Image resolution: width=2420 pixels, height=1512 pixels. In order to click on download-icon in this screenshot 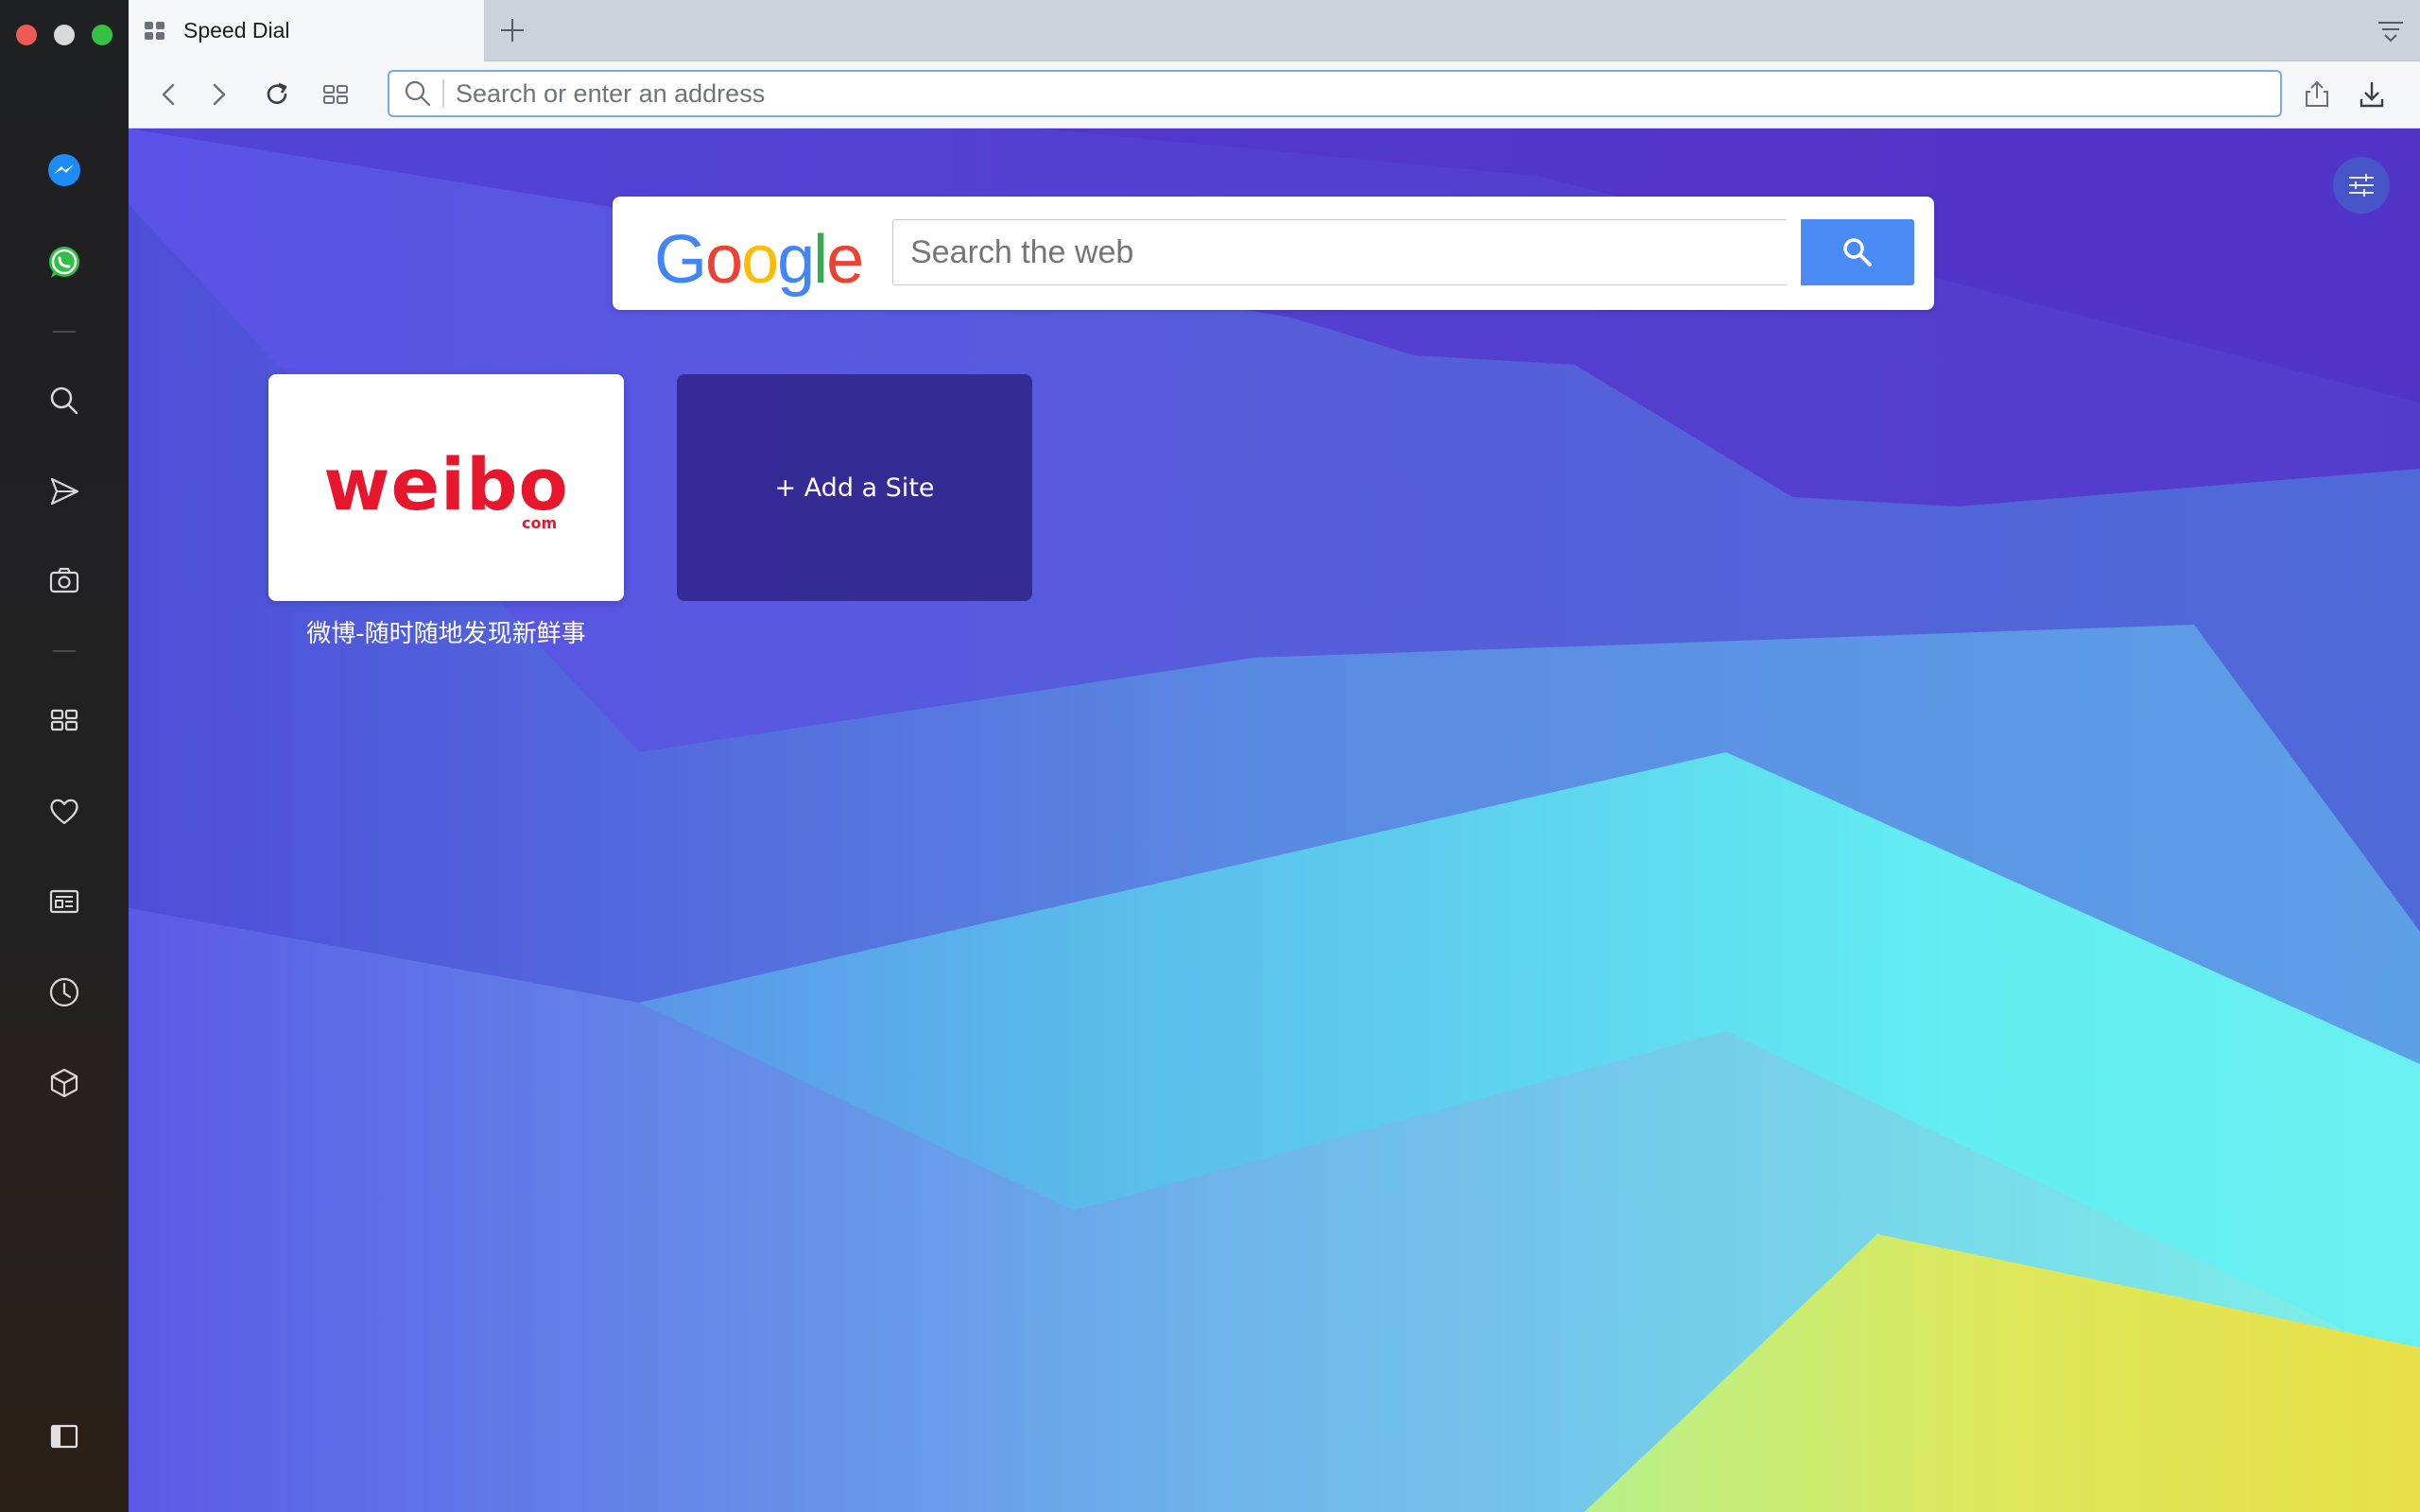, I will do `click(2372, 95)`.